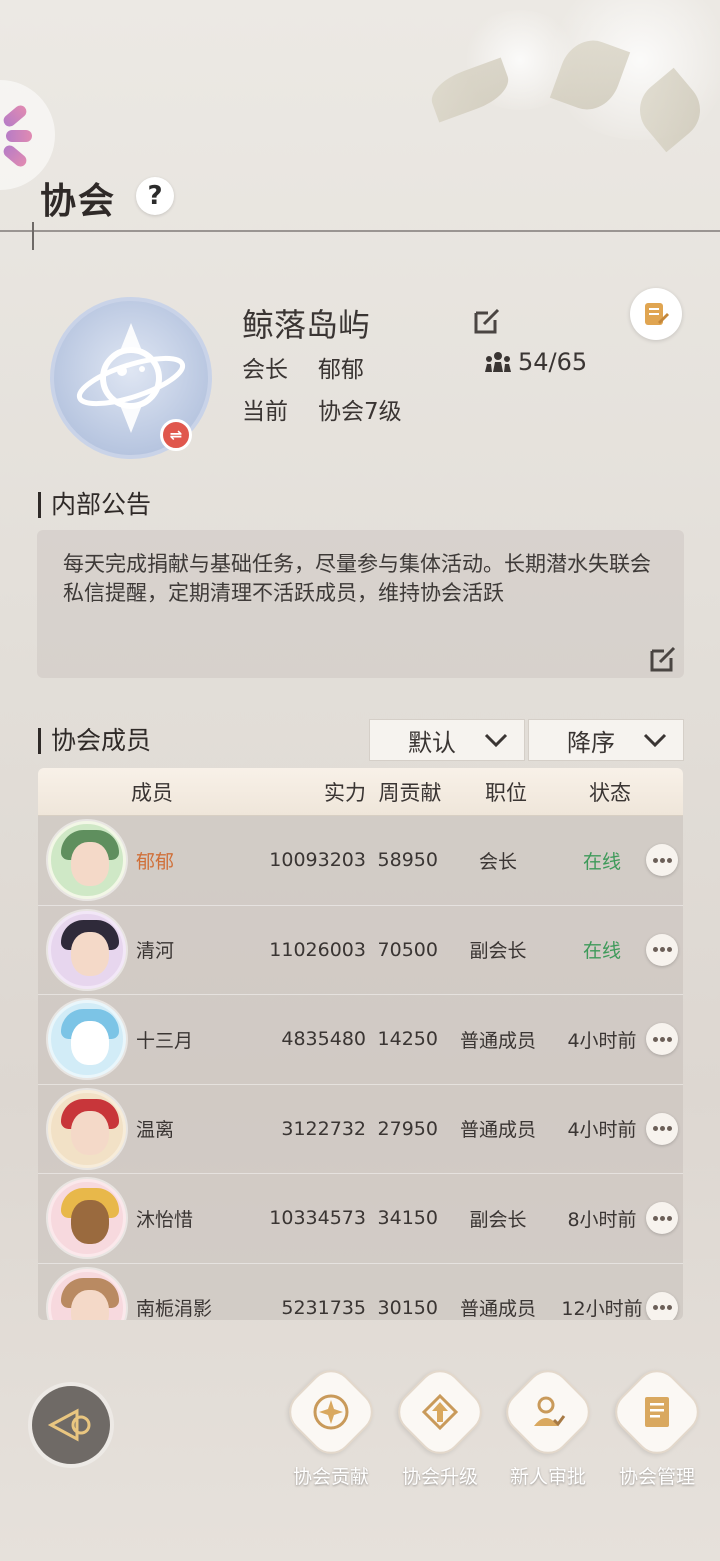 The image size is (720, 1561). What do you see at coordinates (407, 949) in the screenshot?
I see `member-weekly: 70500` at bounding box center [407, 949].